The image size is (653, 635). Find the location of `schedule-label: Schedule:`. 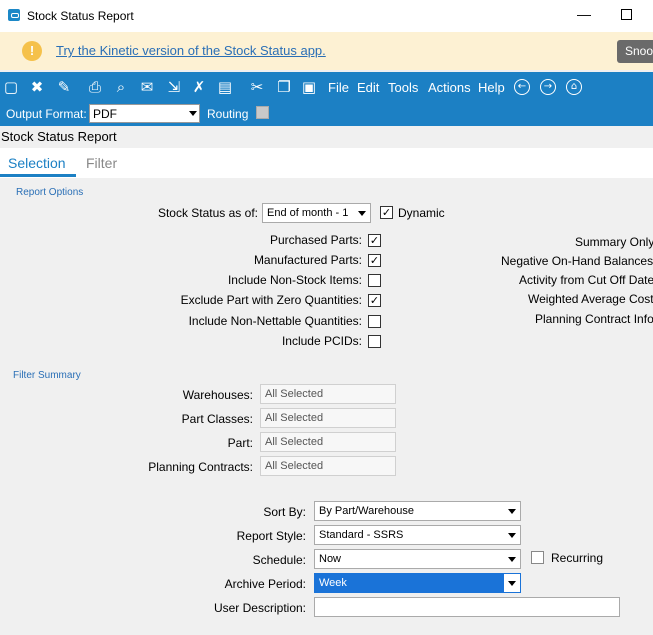

schedule-label: Schedule: is located at coordinates (279, 560).